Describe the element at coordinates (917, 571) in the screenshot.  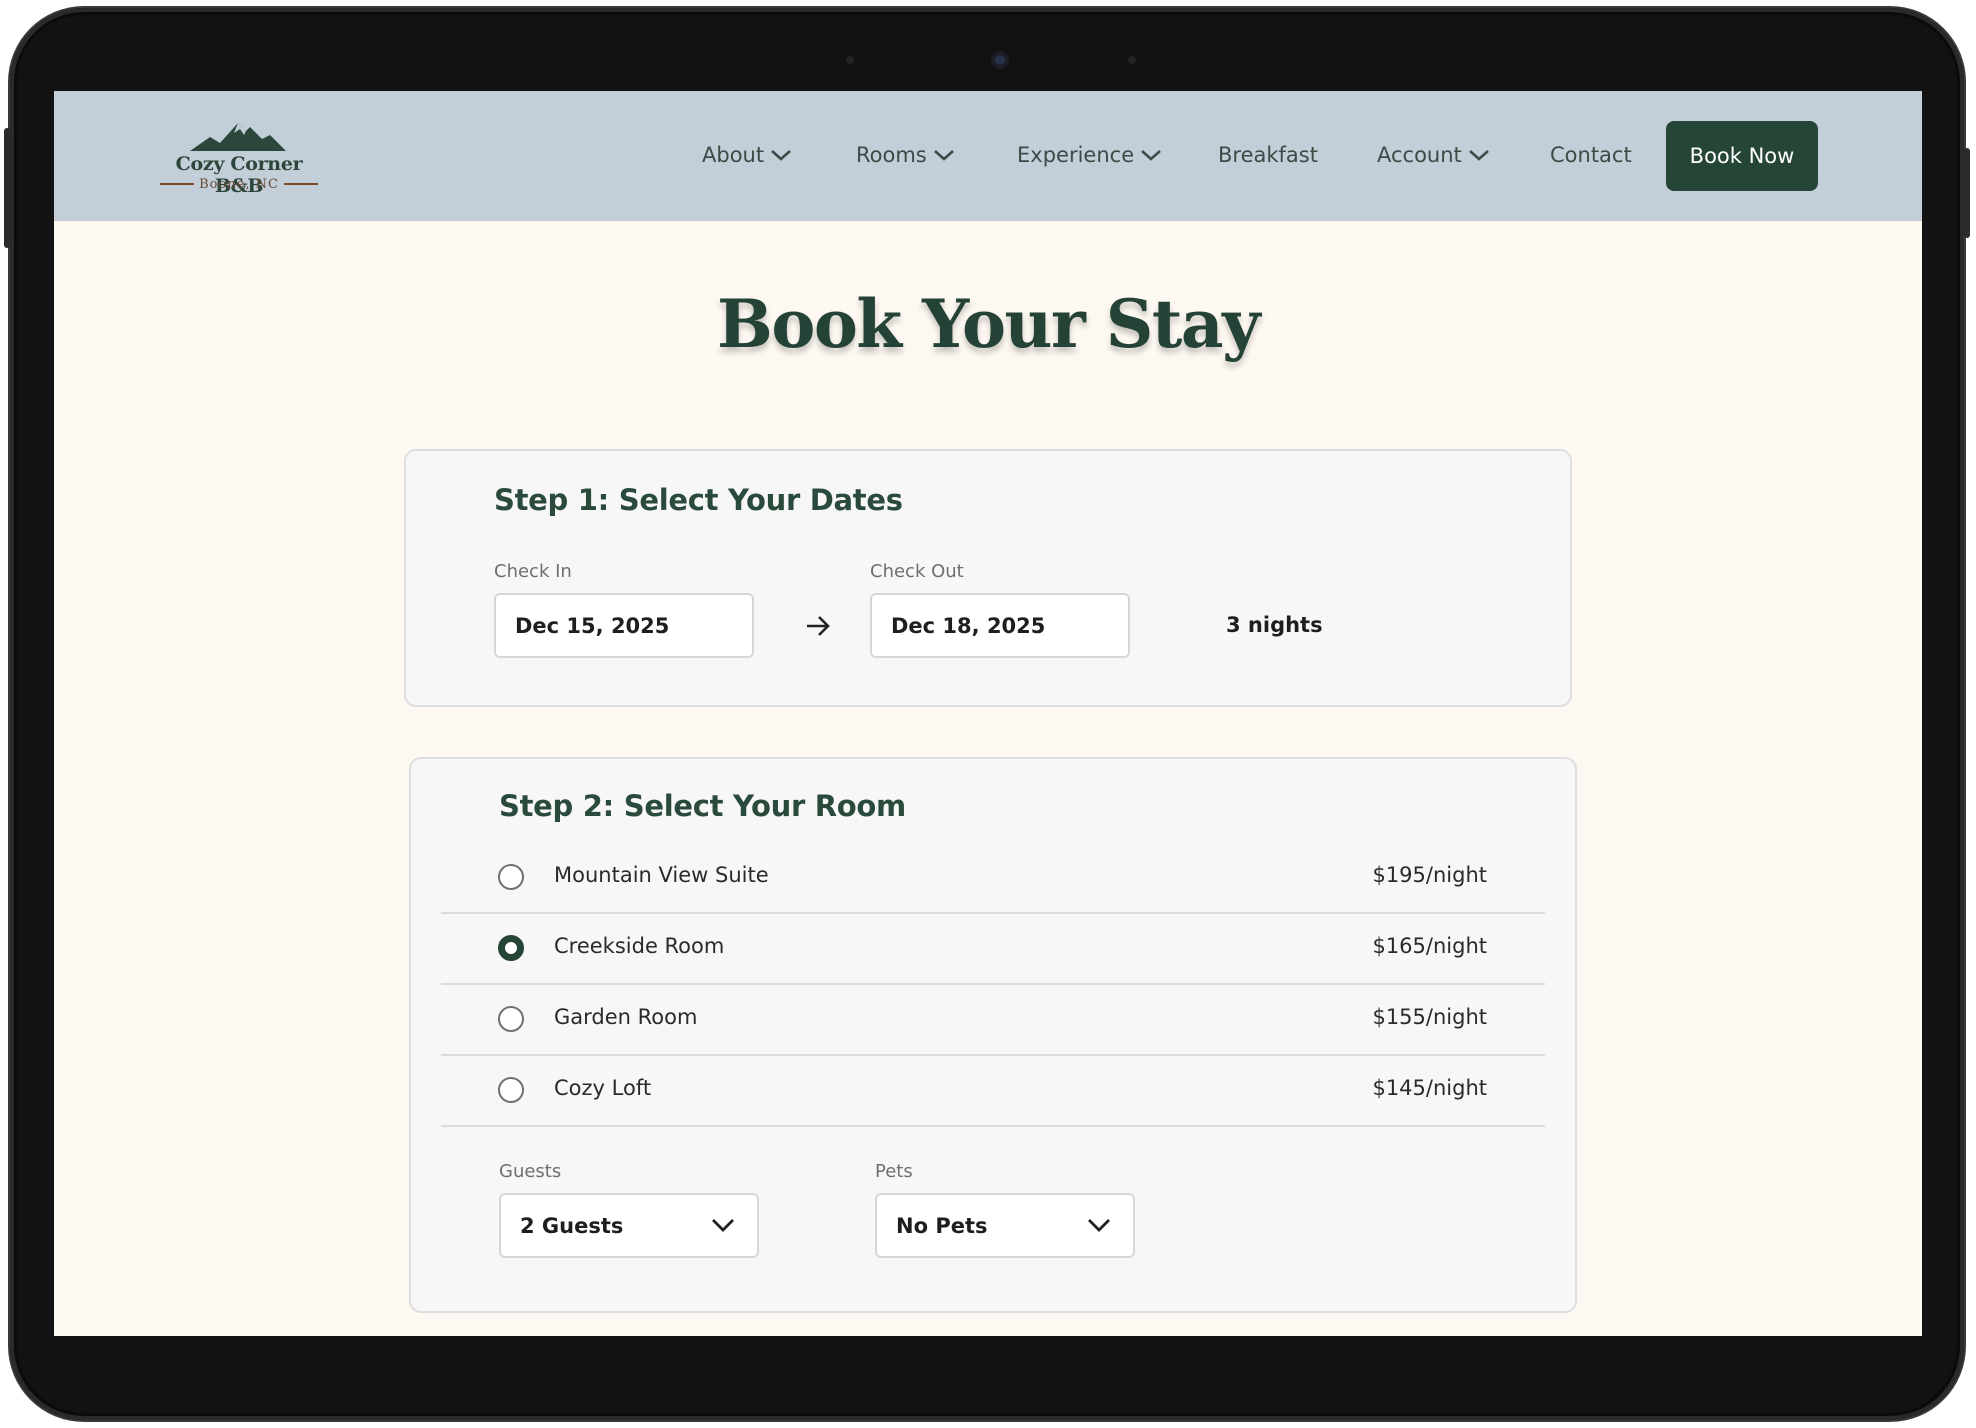
I see `check-out-label: Check Out` at that location.